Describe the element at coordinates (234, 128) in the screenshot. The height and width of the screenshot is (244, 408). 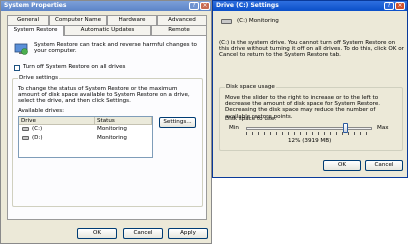
I see `slider-min-label: Min` at that location.